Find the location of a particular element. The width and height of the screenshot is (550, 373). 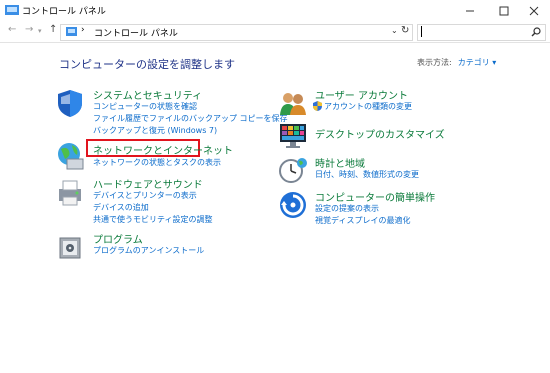

network-link-status: ネットワークの状態とタスクの表示 is located at coordinates (157, 162).